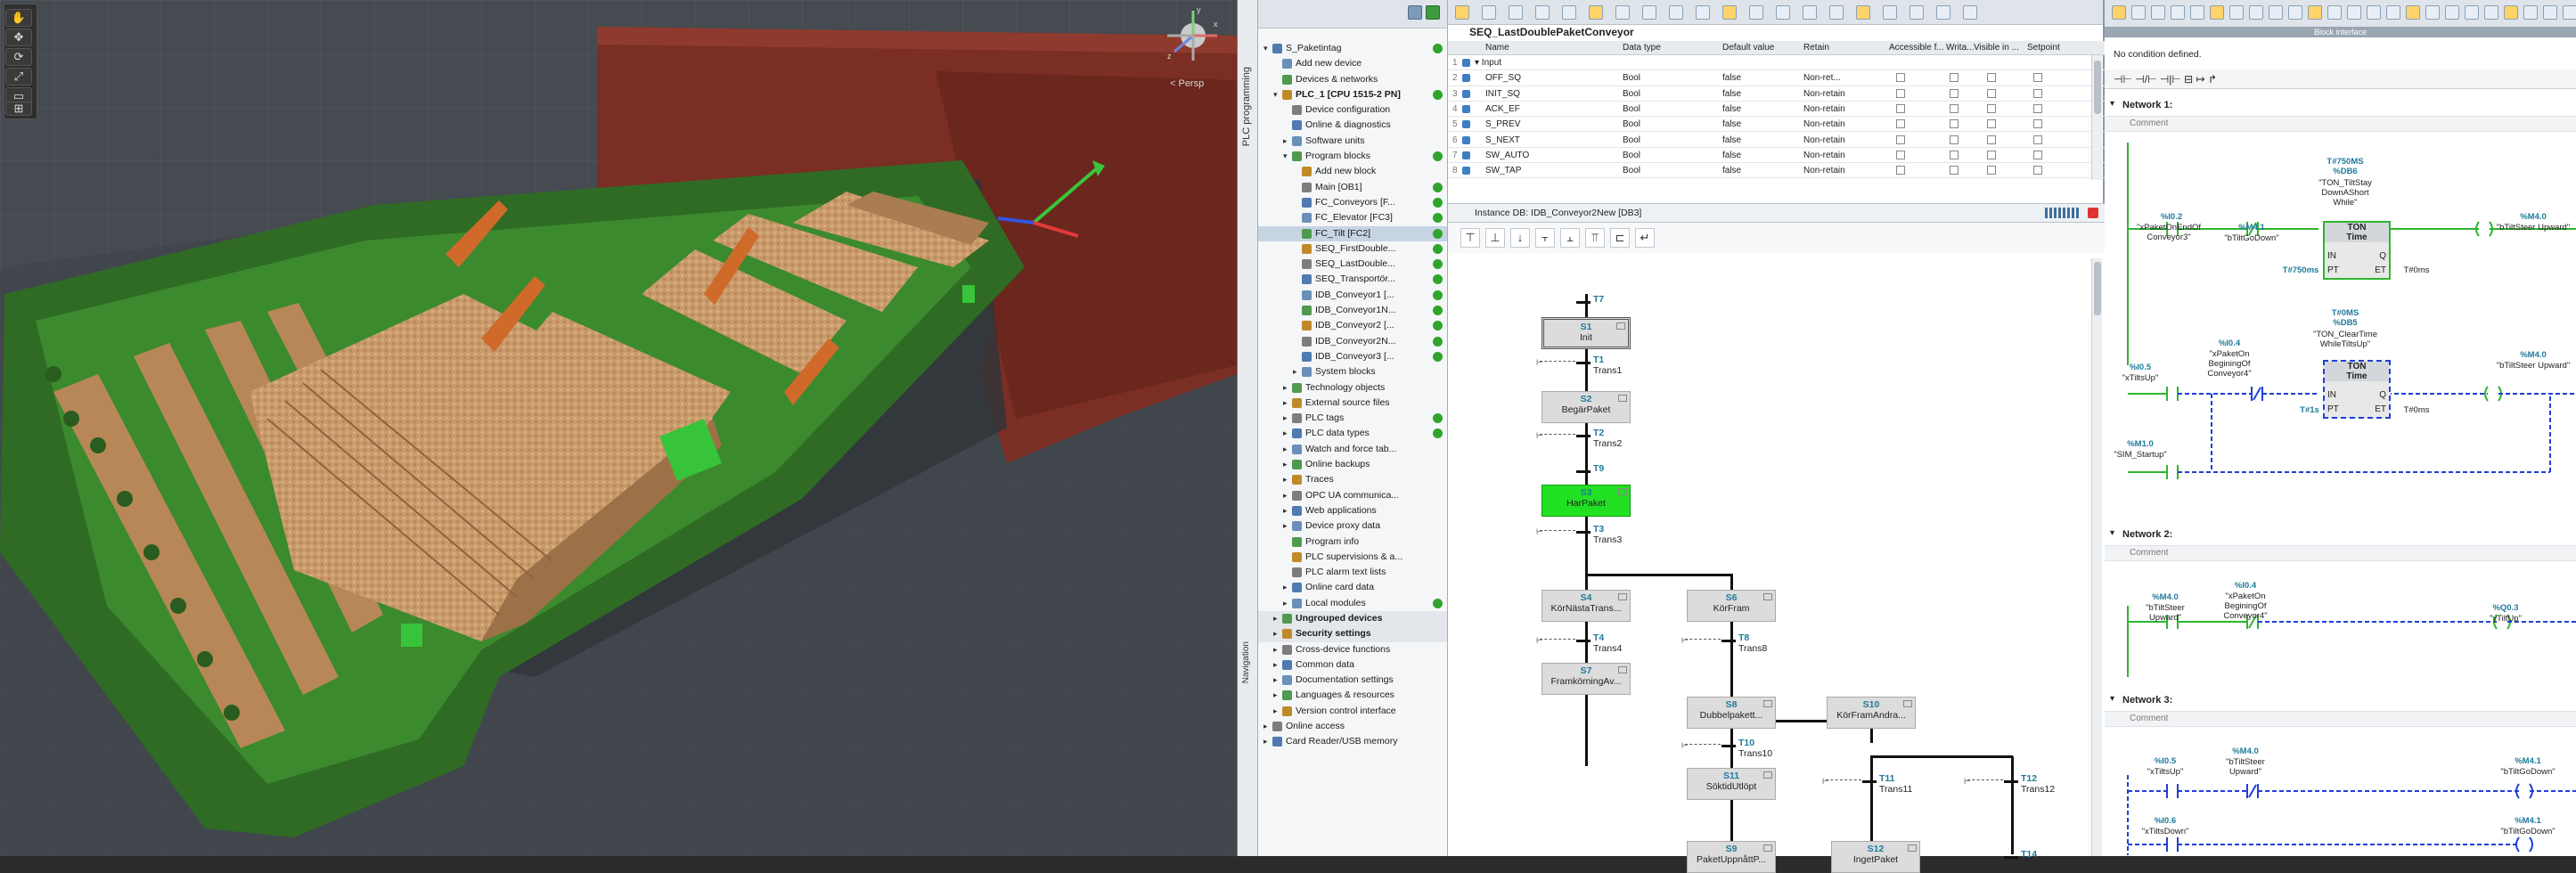  I want to click on tree-item: Program info, so click(1352, 542).